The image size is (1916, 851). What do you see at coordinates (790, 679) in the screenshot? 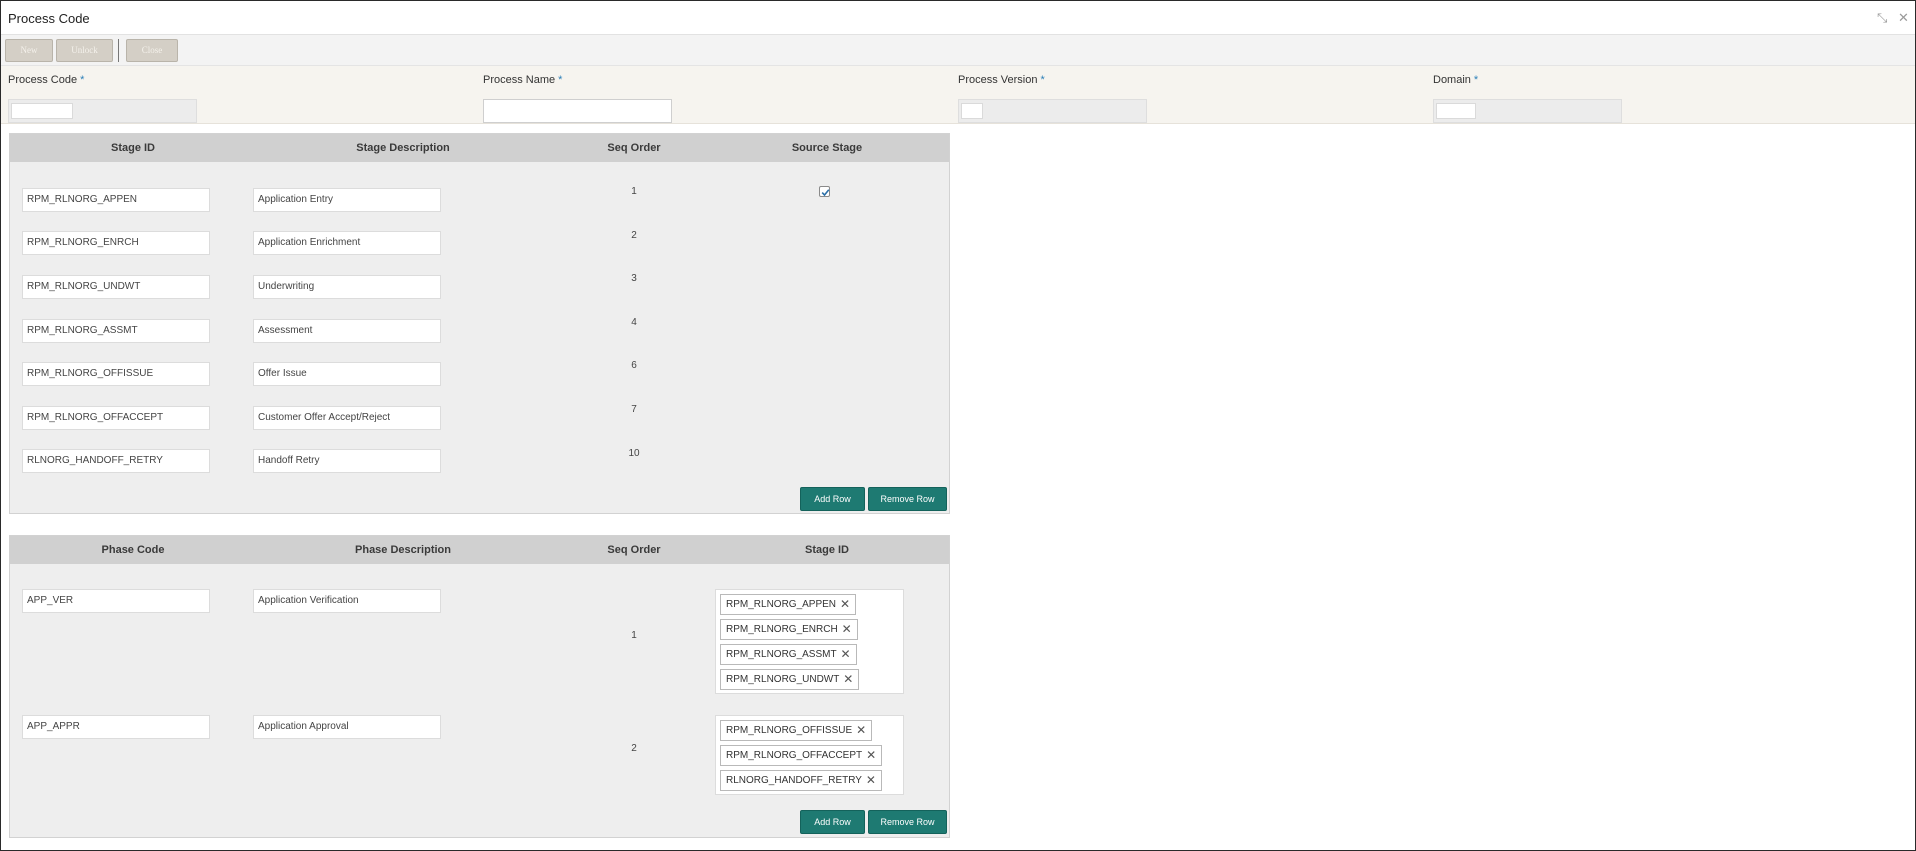
I see `stage-tag: RPM_RLNORG_UNDWT ✕` at bounding box center [790, 679].